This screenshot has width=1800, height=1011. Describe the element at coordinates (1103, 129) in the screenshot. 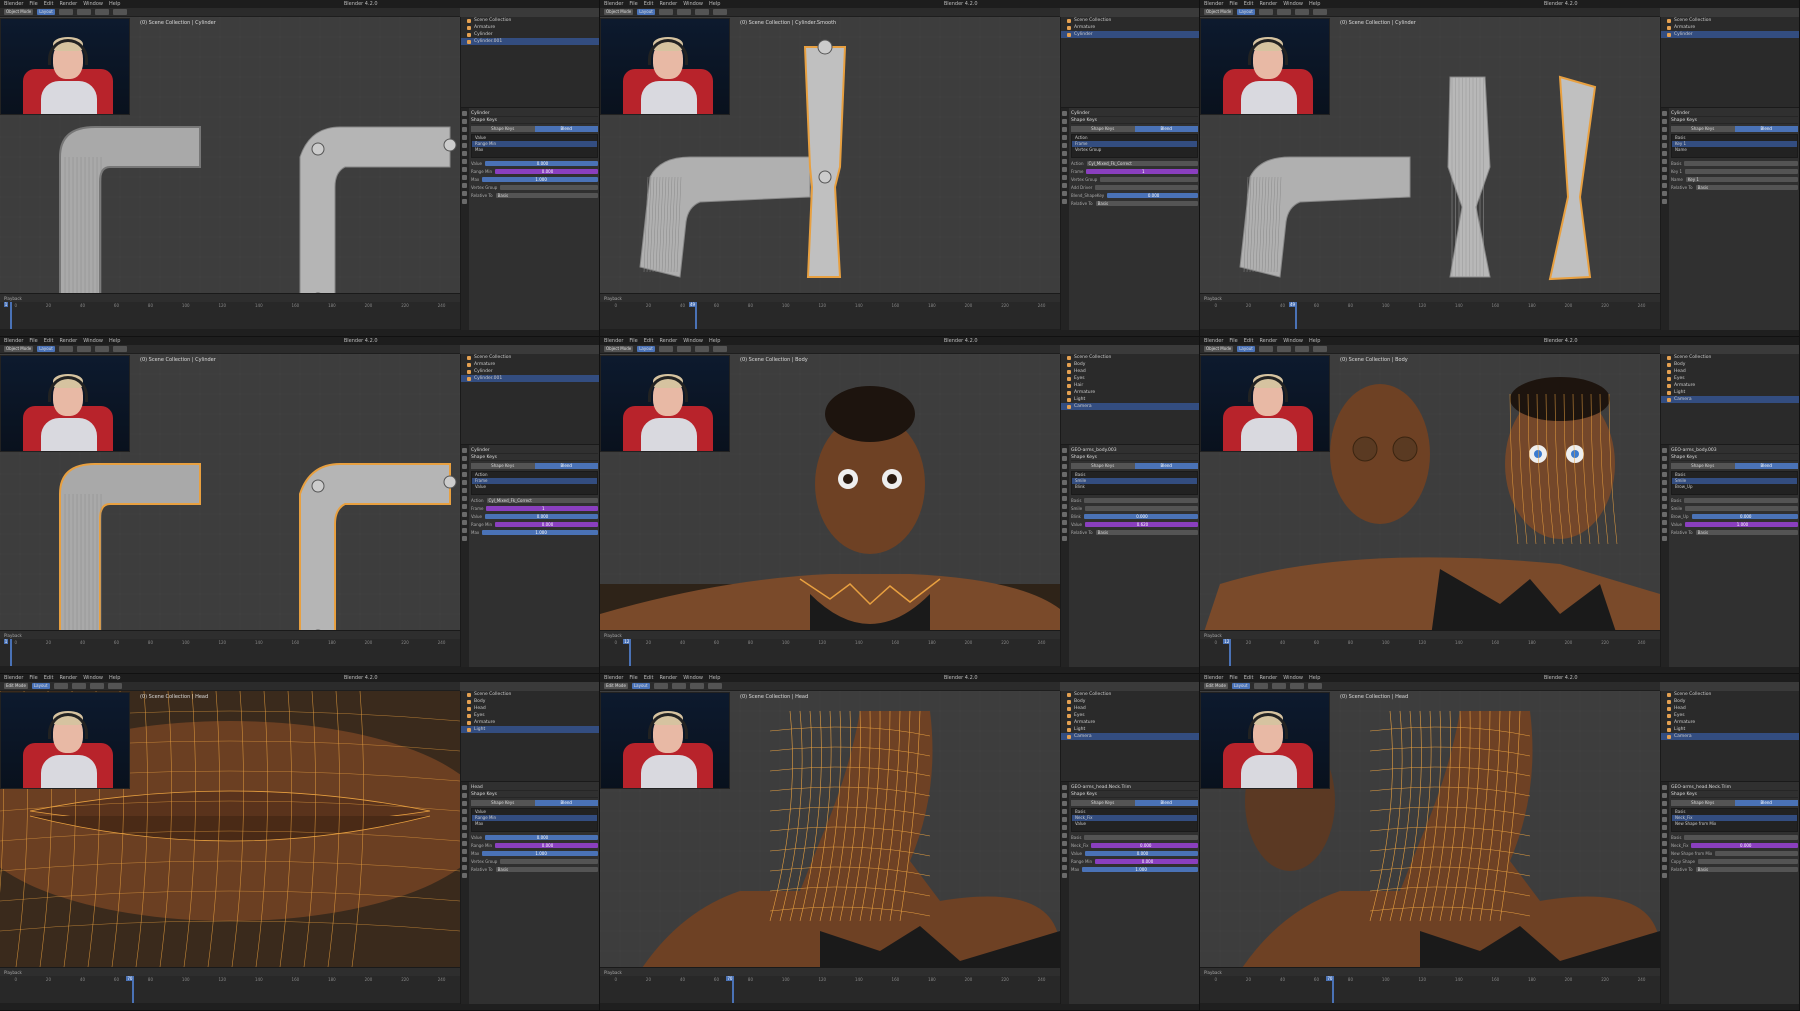

I see `shape-key-tab: Shape Keys` at that location.